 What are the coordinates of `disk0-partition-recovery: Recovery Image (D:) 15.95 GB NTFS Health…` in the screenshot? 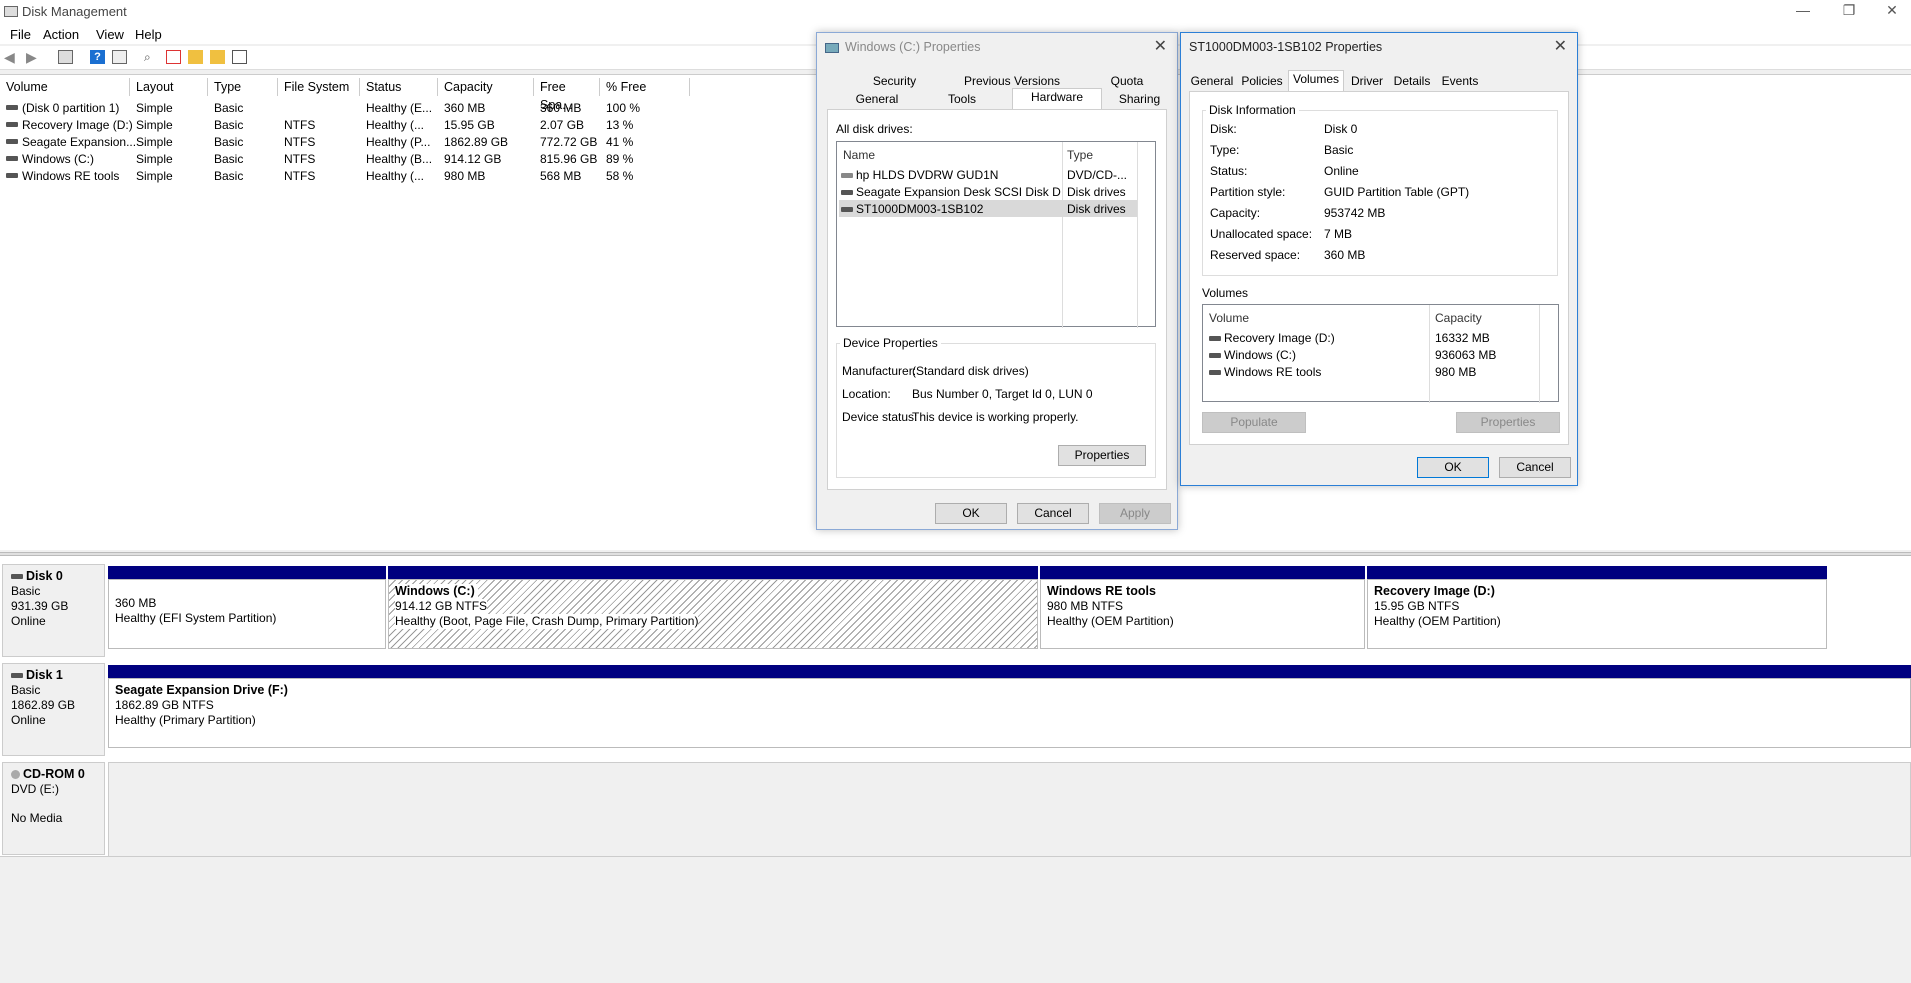 It's located at (1597, 614).